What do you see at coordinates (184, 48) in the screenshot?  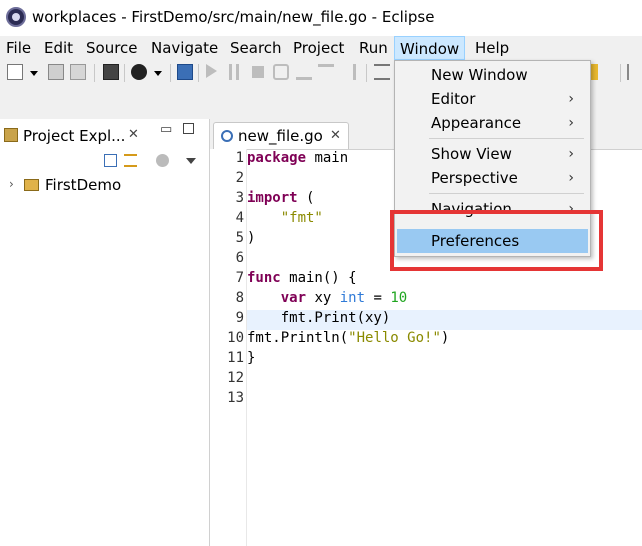 I see `menu-navigate: Navigate` at bounding box center [184, 48].